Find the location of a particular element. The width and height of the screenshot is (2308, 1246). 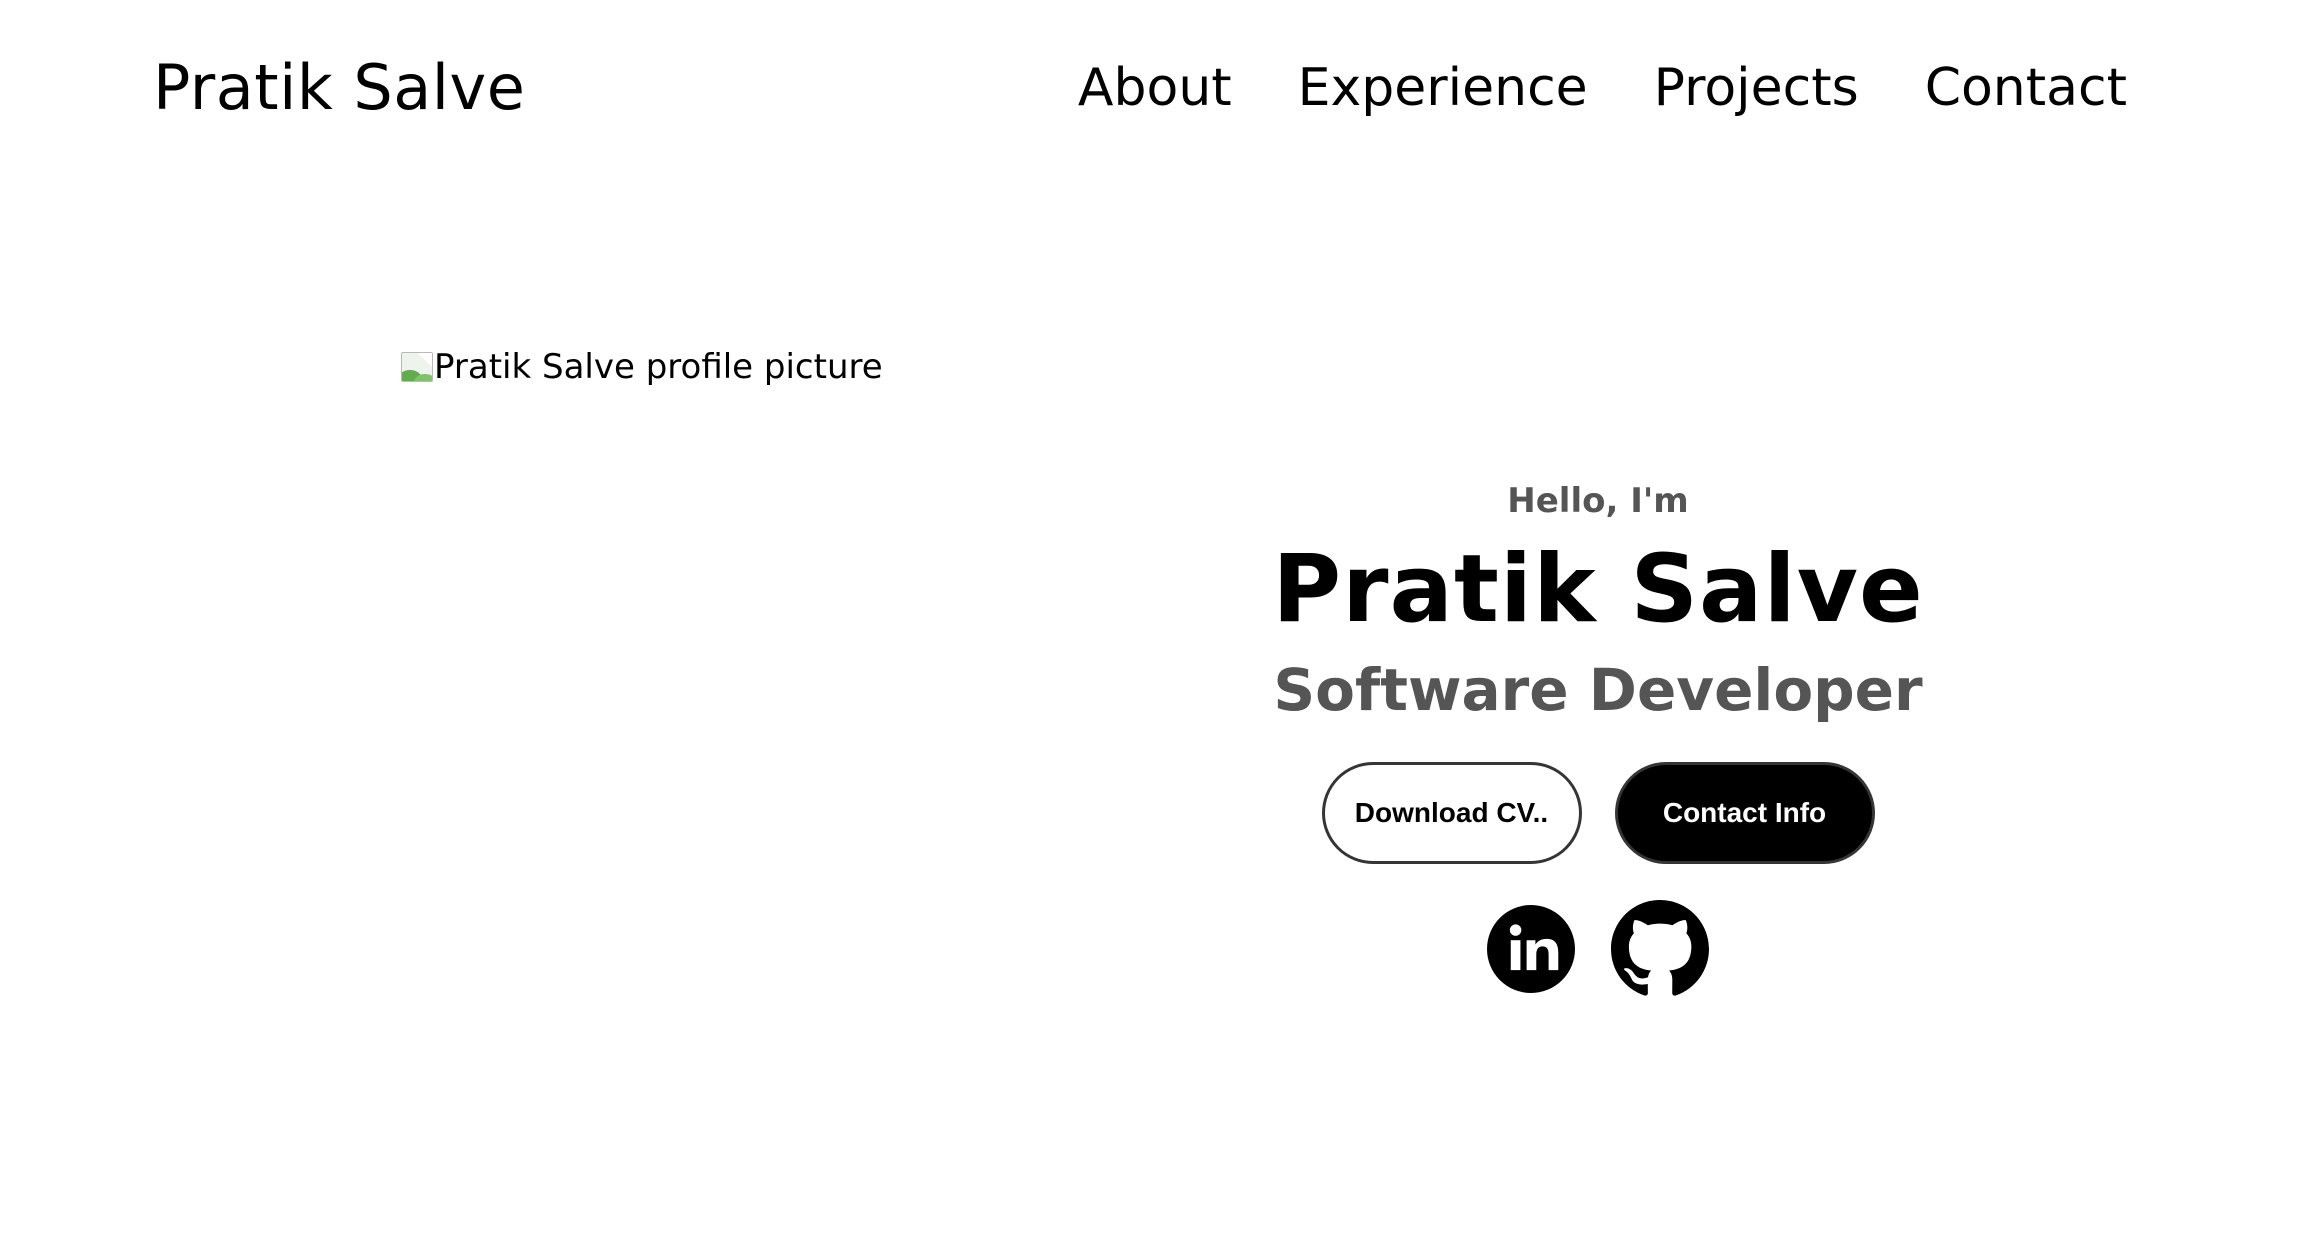

main-nav: About Experience Projects Contact is located at coordinates (1602, 88).